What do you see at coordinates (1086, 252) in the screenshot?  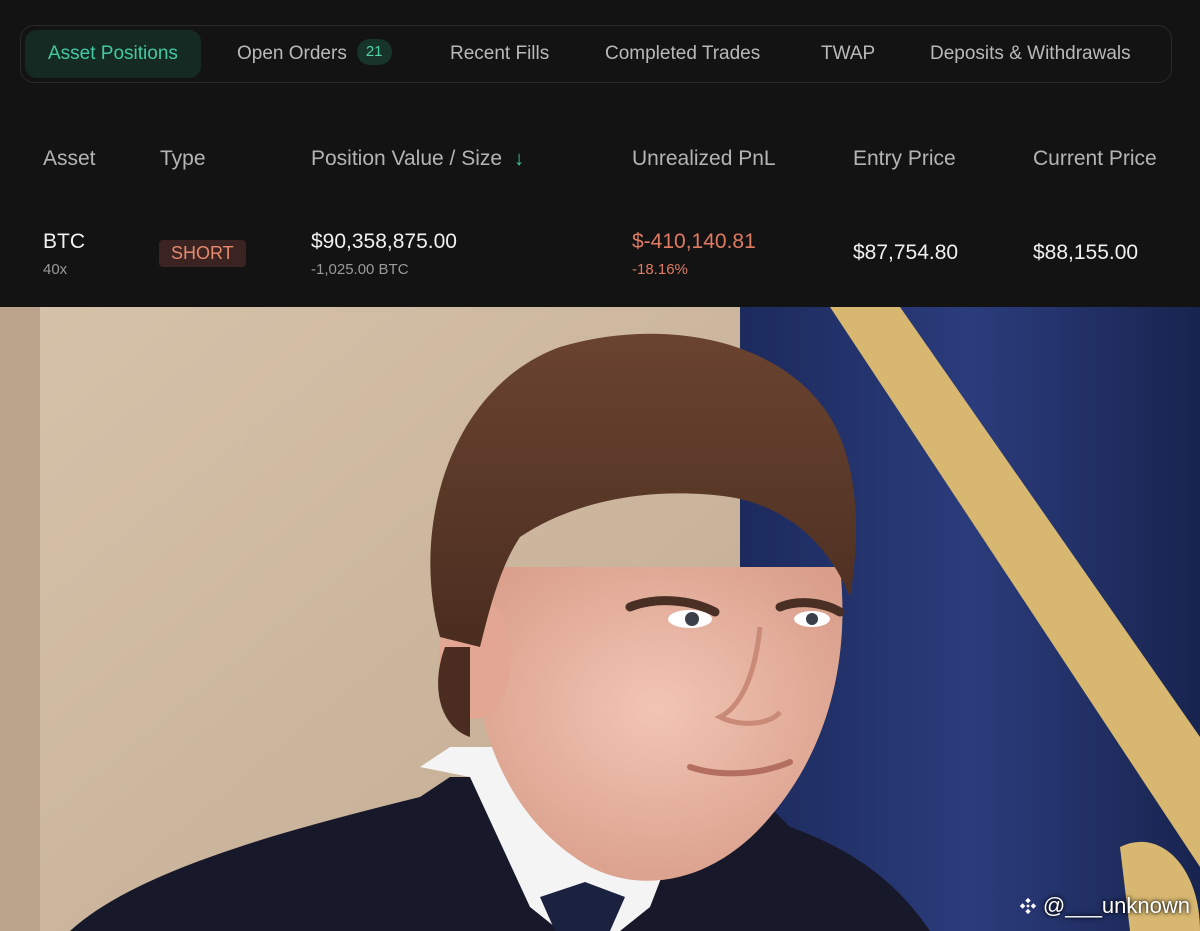 I see `current-price: $88,155.00` at bounding box center [1086, 252].